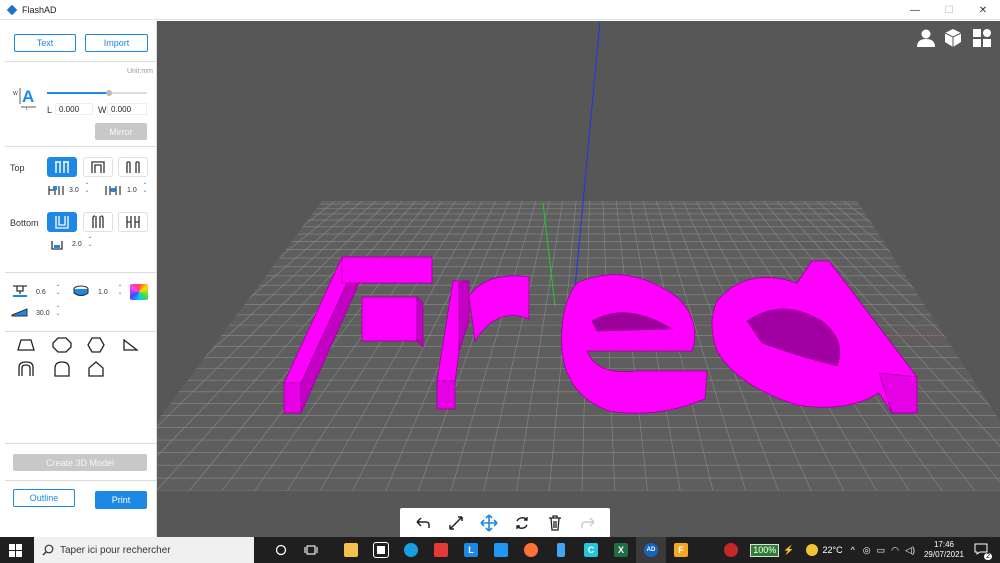  Describe the element at coordinates (555, 523) in the screenshot. I see `delete-button` at that location.